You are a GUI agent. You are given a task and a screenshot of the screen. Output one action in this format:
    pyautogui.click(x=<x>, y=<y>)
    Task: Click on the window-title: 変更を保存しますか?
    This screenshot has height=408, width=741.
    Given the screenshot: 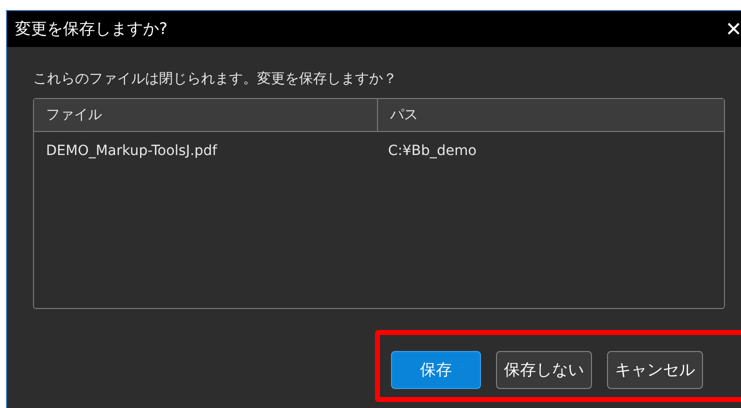 What is the action you would take?
    pyautogui.click(x=91, y=29)
    